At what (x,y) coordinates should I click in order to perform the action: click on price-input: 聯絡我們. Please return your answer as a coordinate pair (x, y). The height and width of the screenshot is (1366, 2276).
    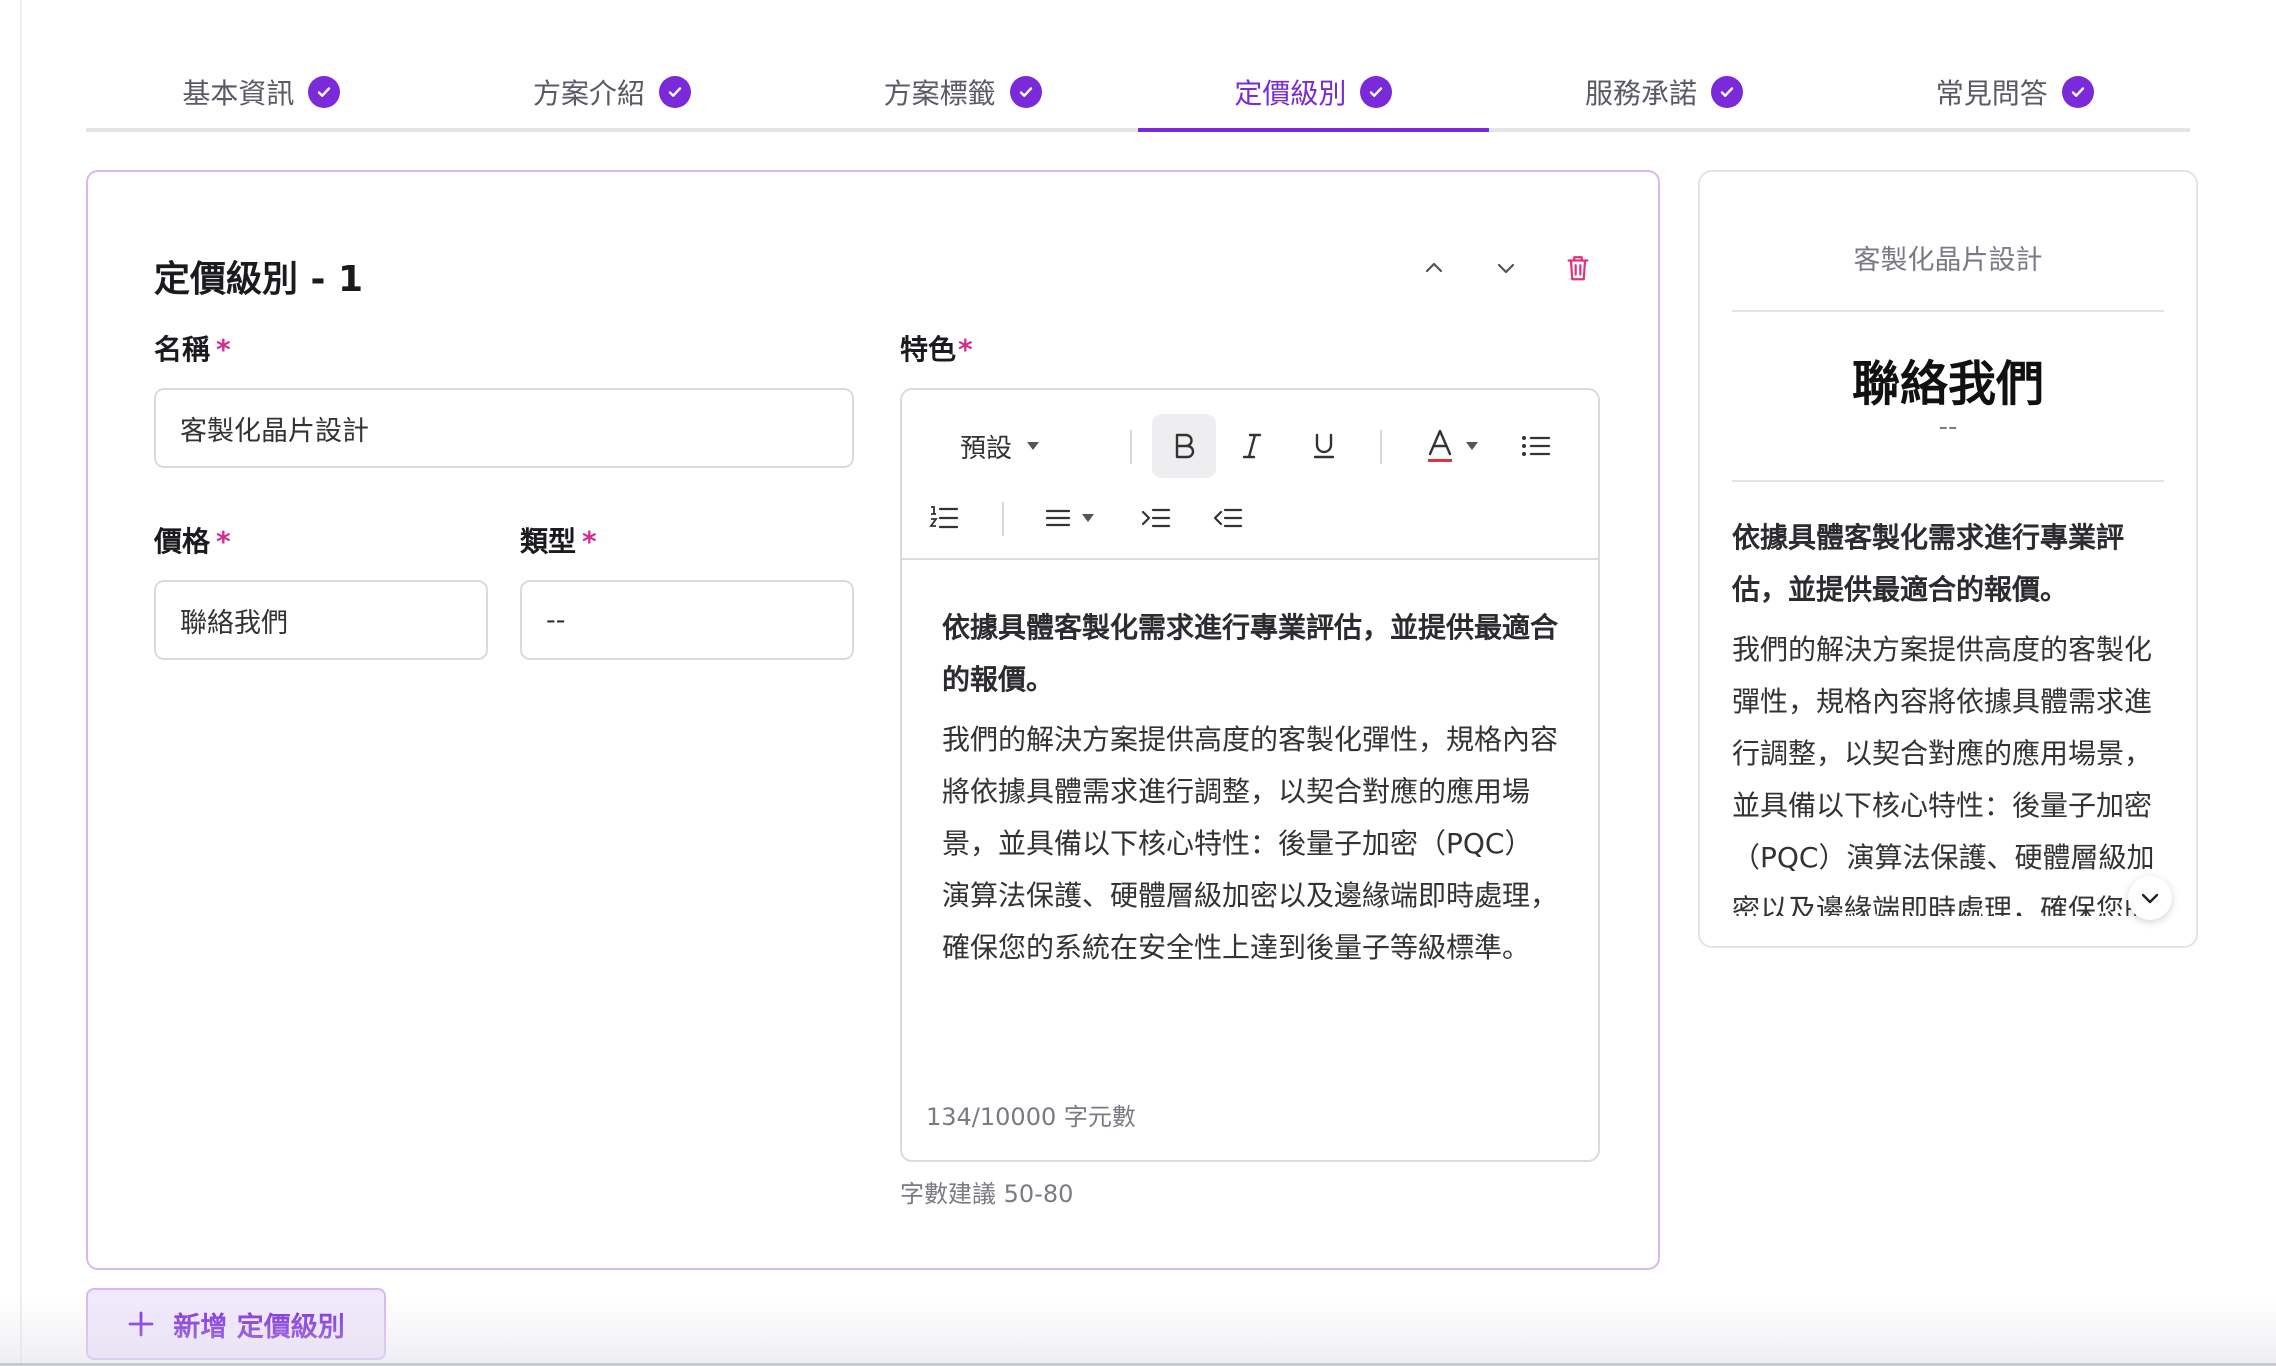
    Looking at the image, I should click on (321, 620).